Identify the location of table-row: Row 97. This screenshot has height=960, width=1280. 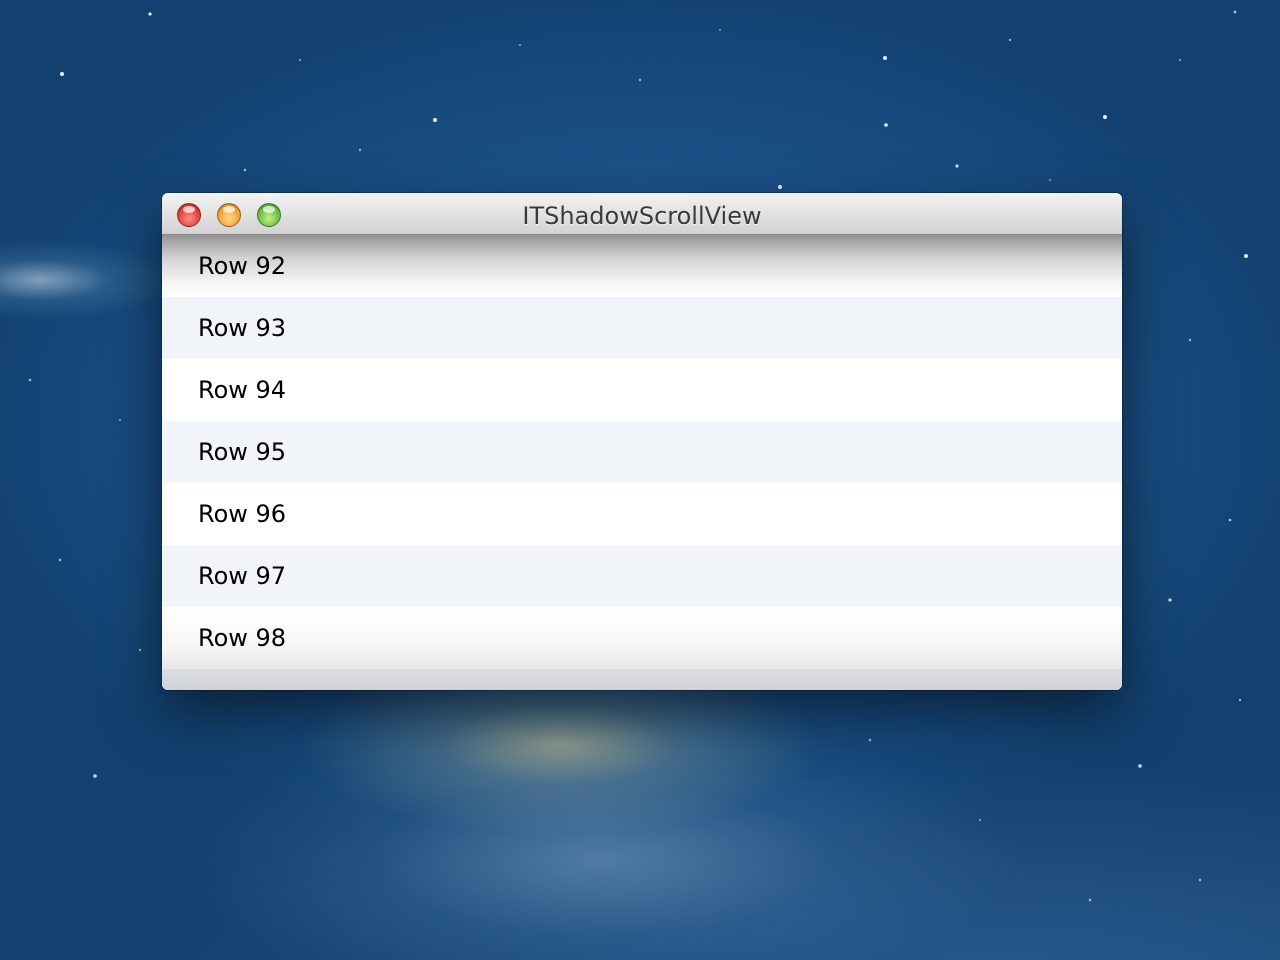
(642, 576).